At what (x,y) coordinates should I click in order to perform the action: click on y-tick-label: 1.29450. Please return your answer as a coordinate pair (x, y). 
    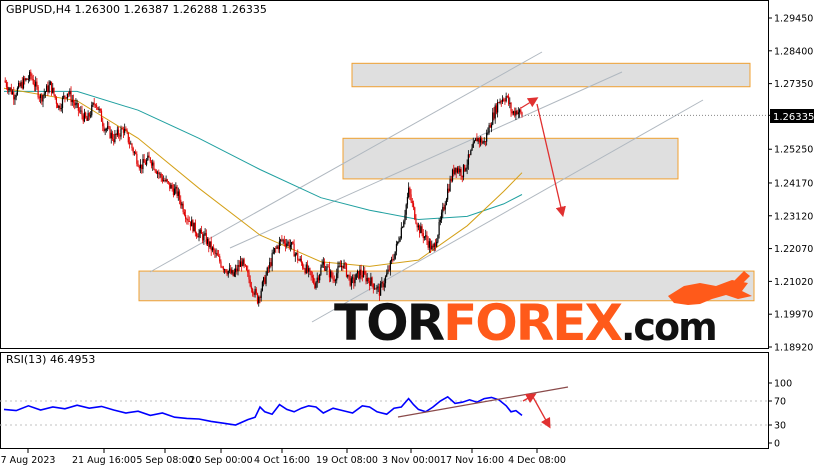
    Looking at the image, I should click on (793, 19).